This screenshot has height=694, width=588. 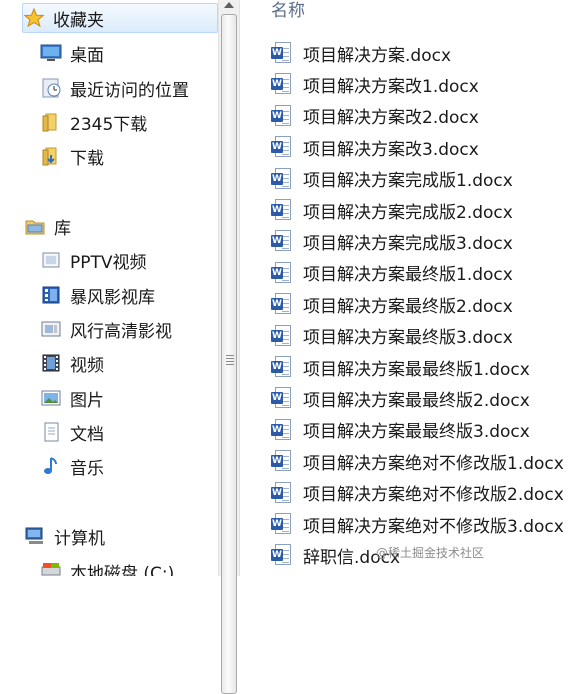 What do you see at coordinates (416, 369) in the screenshot?
I see `file-name: 项目解决方案最最终版1.docx` at bounding box center [416, 369].